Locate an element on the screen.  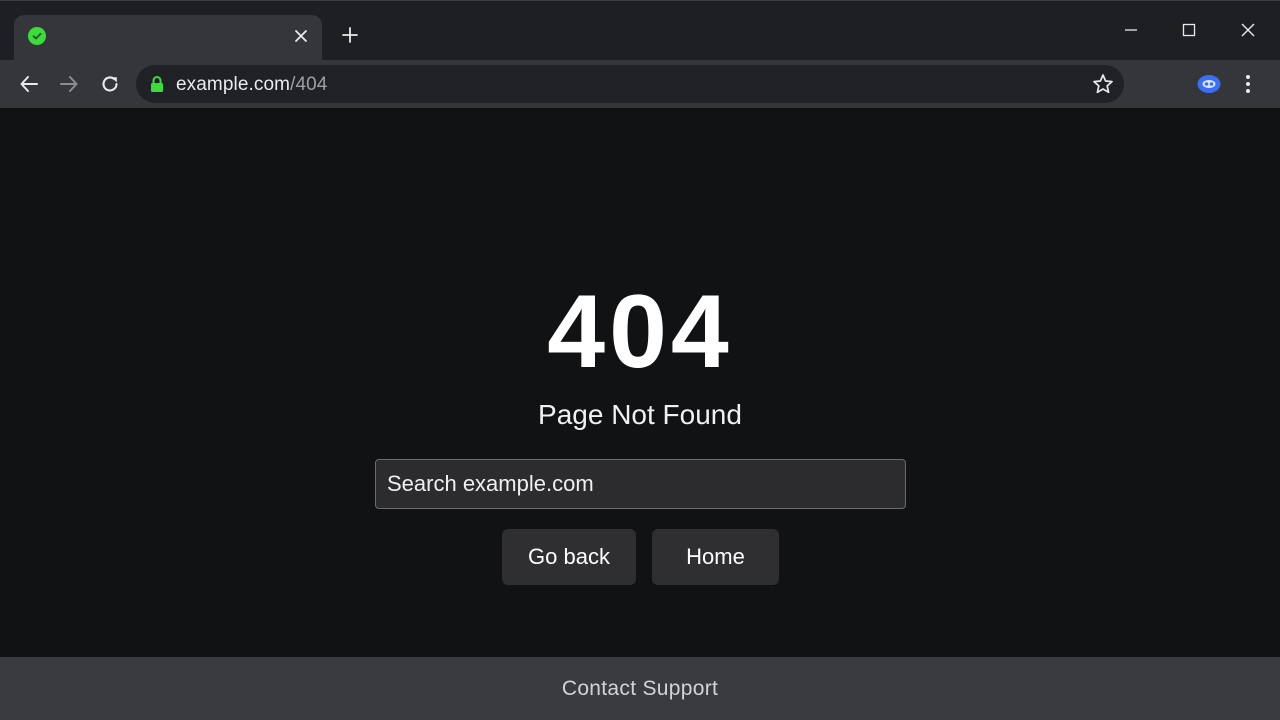
url-path: /404 is located at coordinates (309, 84).